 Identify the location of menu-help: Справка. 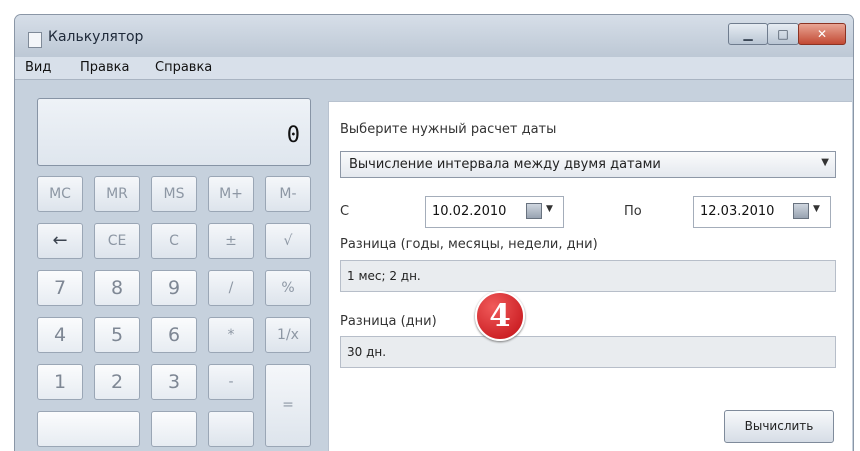
(183, 67).